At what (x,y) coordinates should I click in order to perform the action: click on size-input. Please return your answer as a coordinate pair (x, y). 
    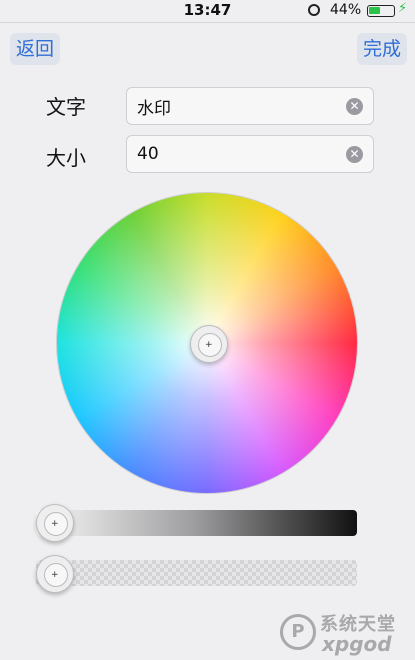
    Looking at the image, I should click on (237, 154).